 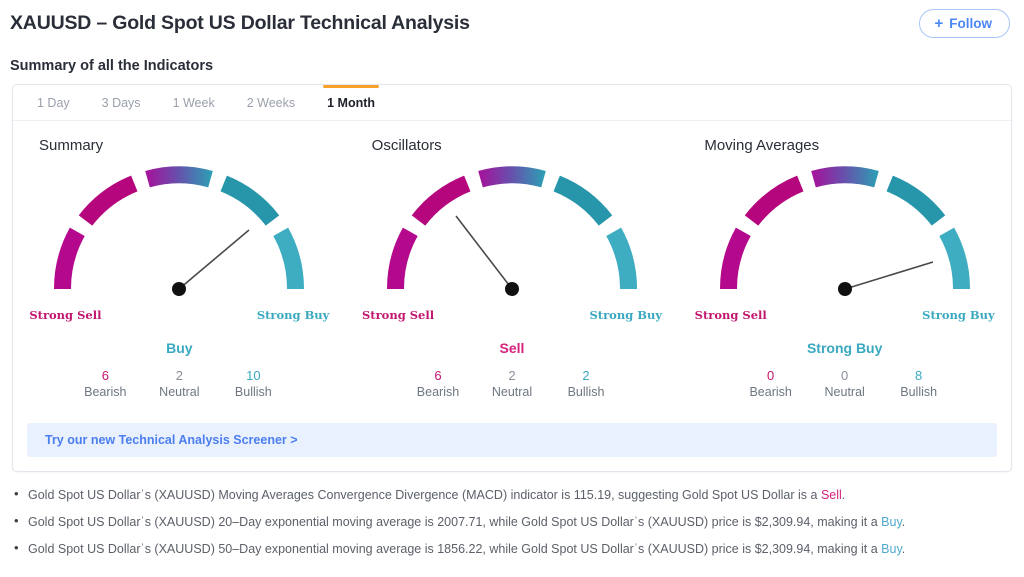 I want to click on count-bullish: 2 Bullish, so click(x=586, y=384).